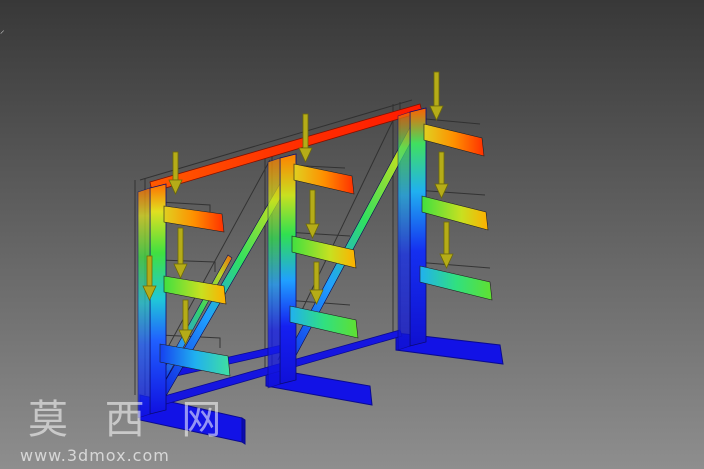  Describe the element at coordinates (2, 31) in the screenshot. I see `corner-glyph: ⸝` at that location.